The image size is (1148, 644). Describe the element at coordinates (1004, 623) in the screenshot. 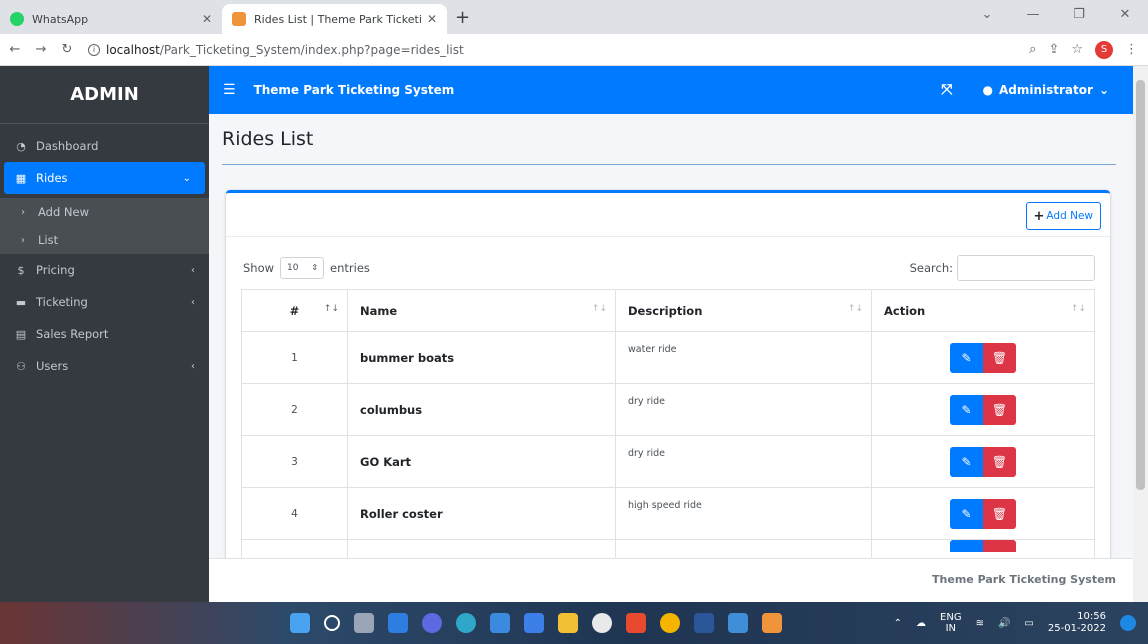

I see `volume-icon: 🔊` at that location.